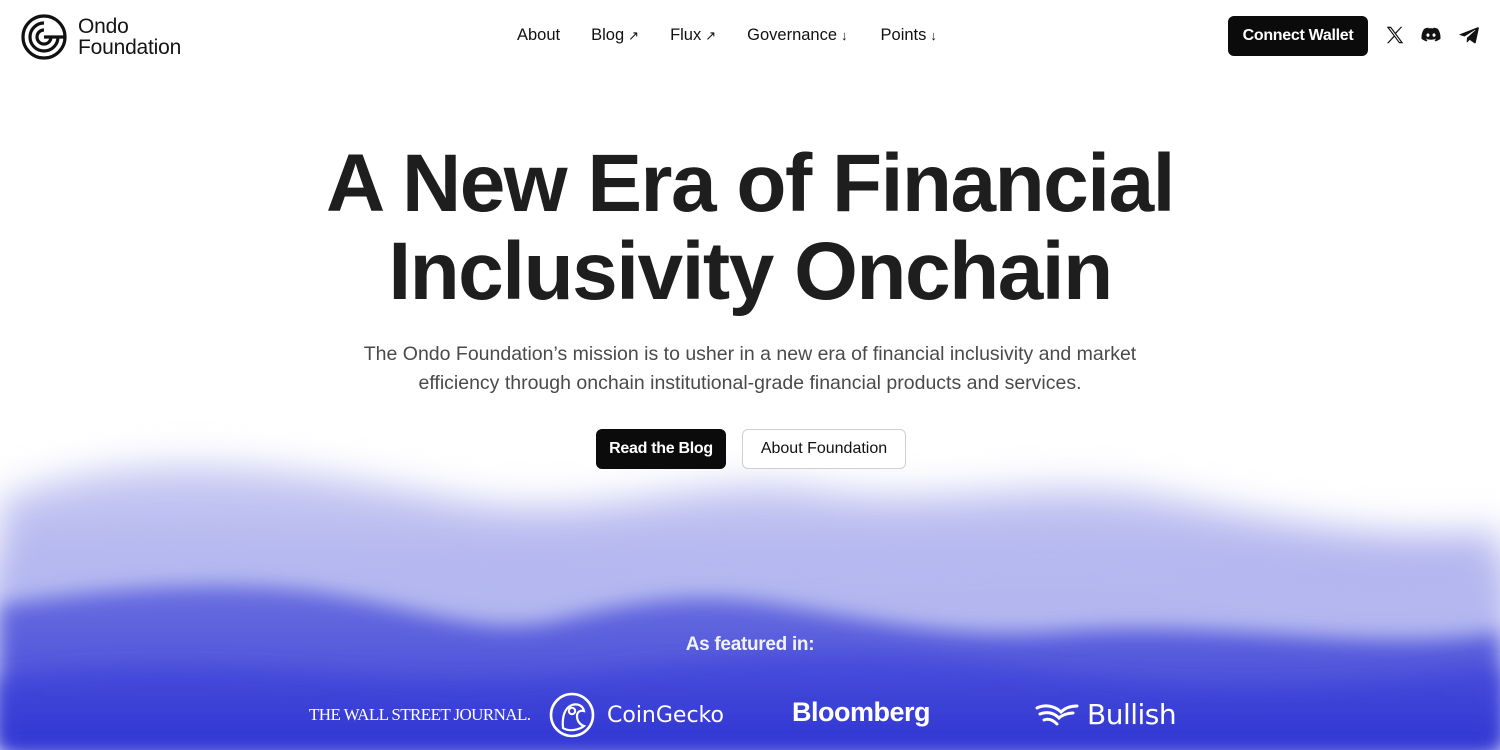 This screenshot has height=750, width=1500. Describe the element at coordinates (861, 712) in the screenshot. I see `bloomberg-logo: Bloomberg` at that location.